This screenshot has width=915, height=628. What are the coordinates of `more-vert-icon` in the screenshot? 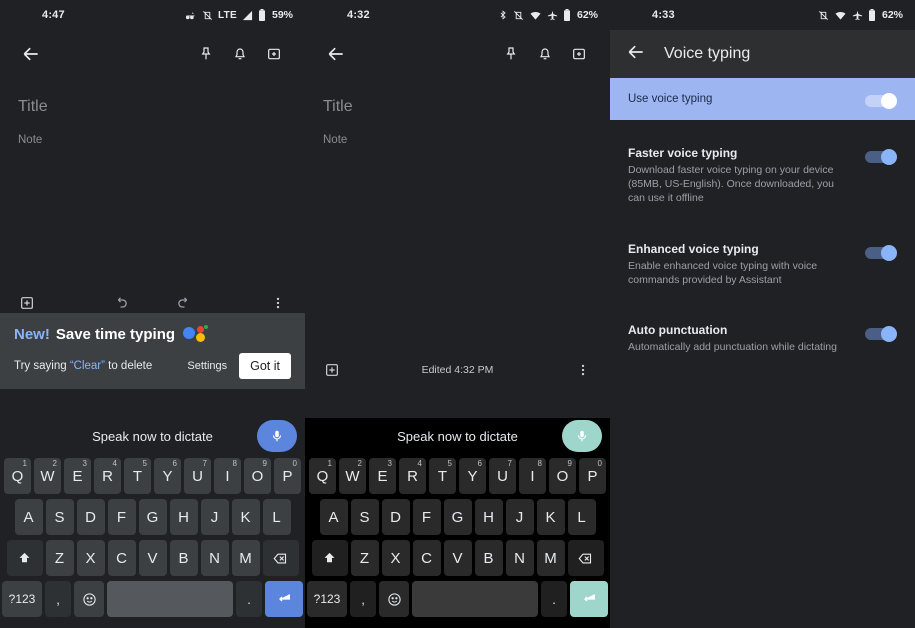 It's located at (583, 370).